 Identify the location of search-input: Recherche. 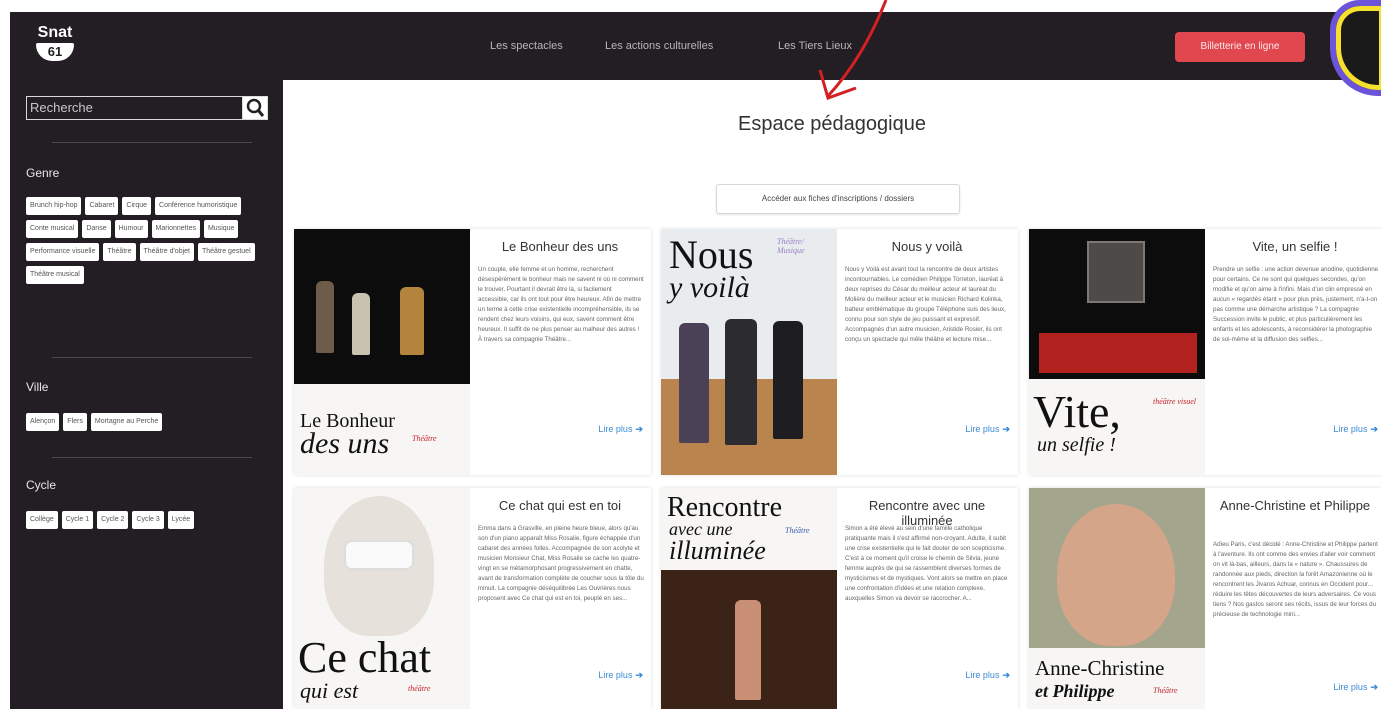
(135, 108).